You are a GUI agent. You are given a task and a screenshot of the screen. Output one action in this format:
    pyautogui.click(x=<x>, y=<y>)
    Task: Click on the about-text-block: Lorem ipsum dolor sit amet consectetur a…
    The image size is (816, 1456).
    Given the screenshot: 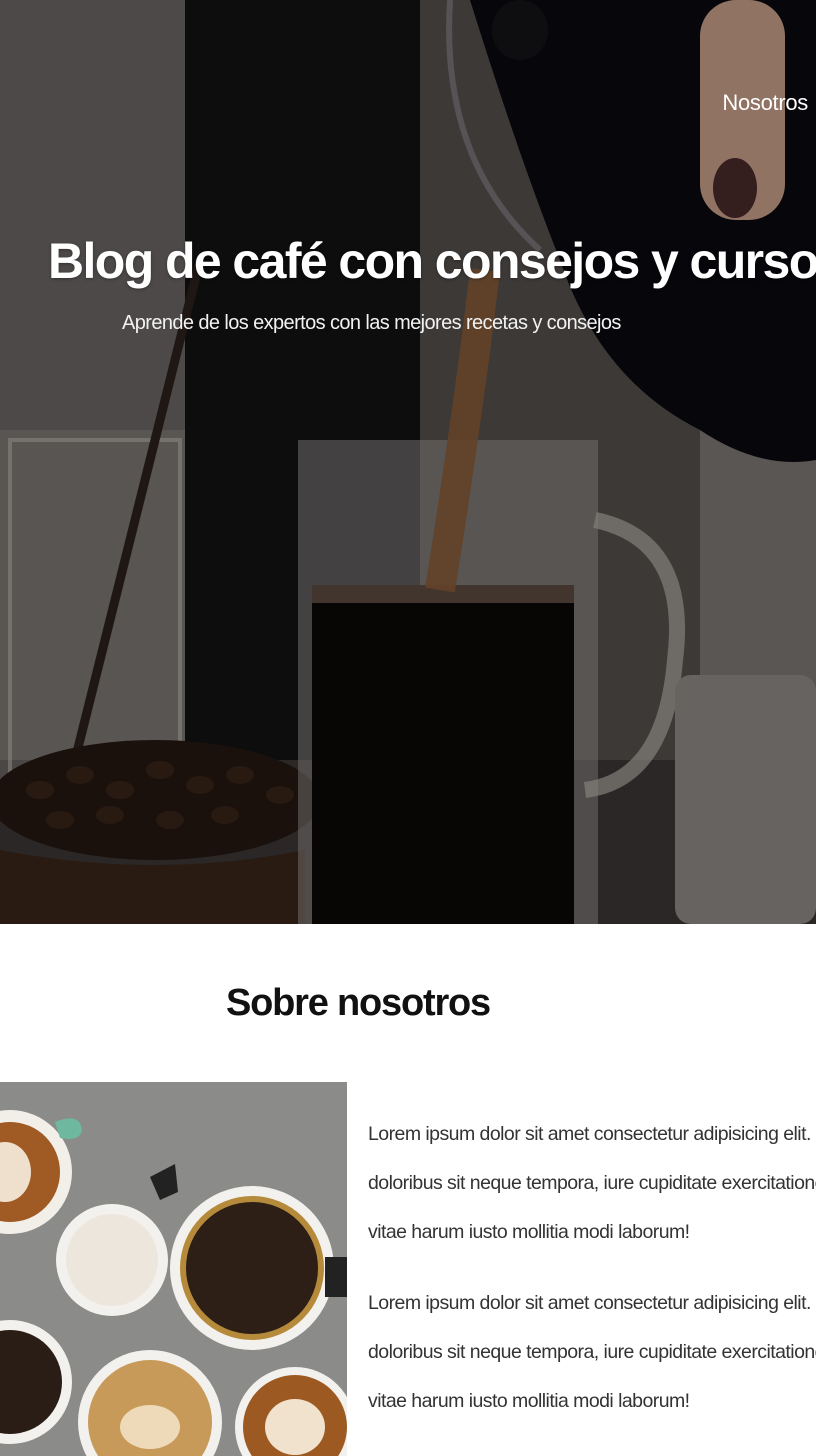 What is the action you would take?
    pyautogui.click(x=592, y=1279)
    